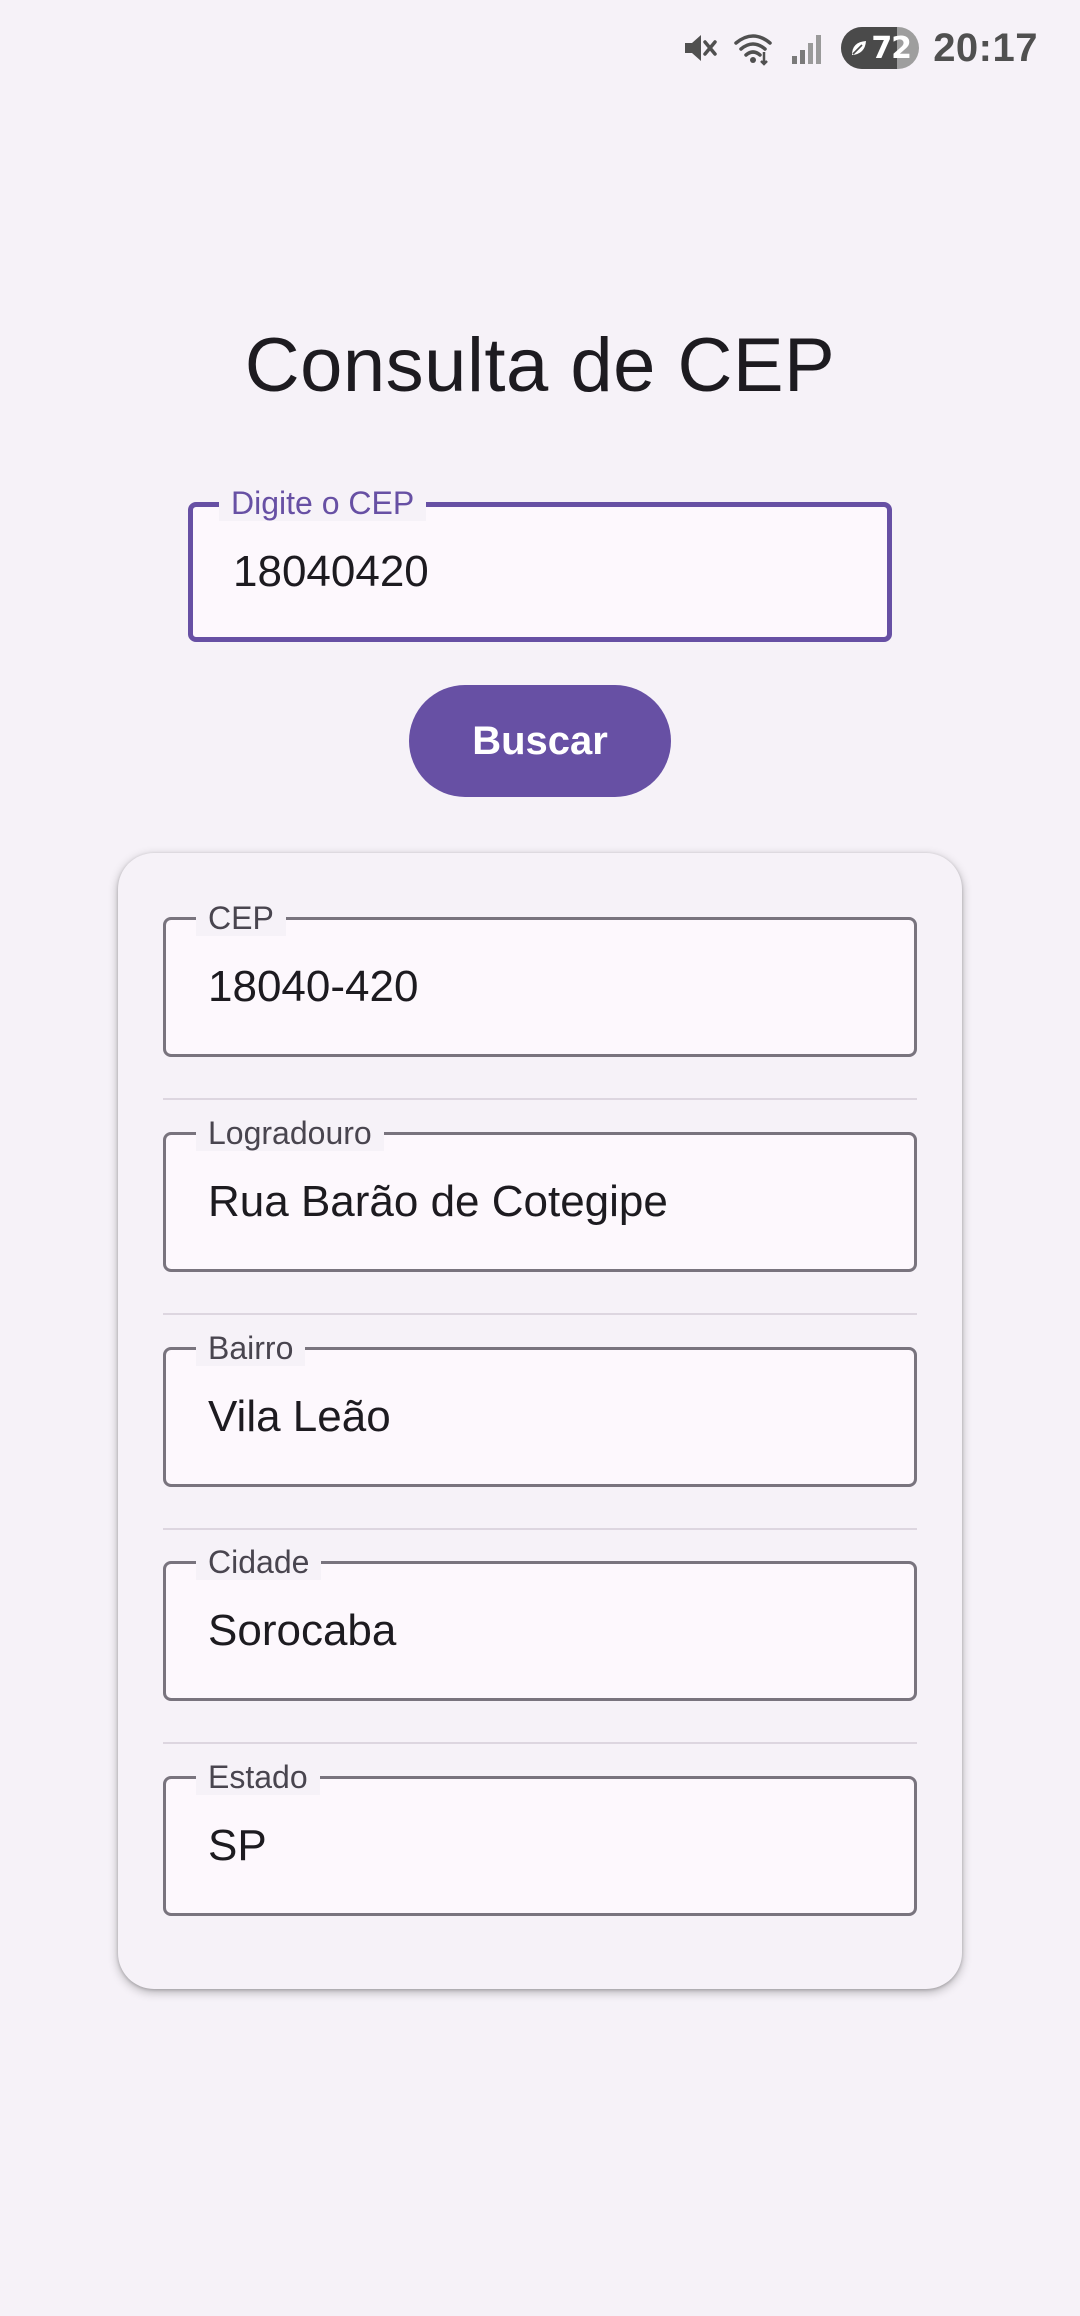  I want to click on status-bar: 72 20:17, so click(540, 48).